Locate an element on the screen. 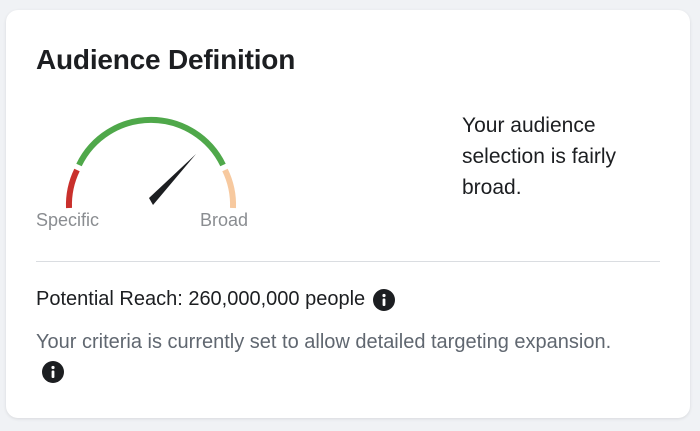 This screenshot has height=431, width=700. gauge-segment-specific is located at coordinates (72, 188).